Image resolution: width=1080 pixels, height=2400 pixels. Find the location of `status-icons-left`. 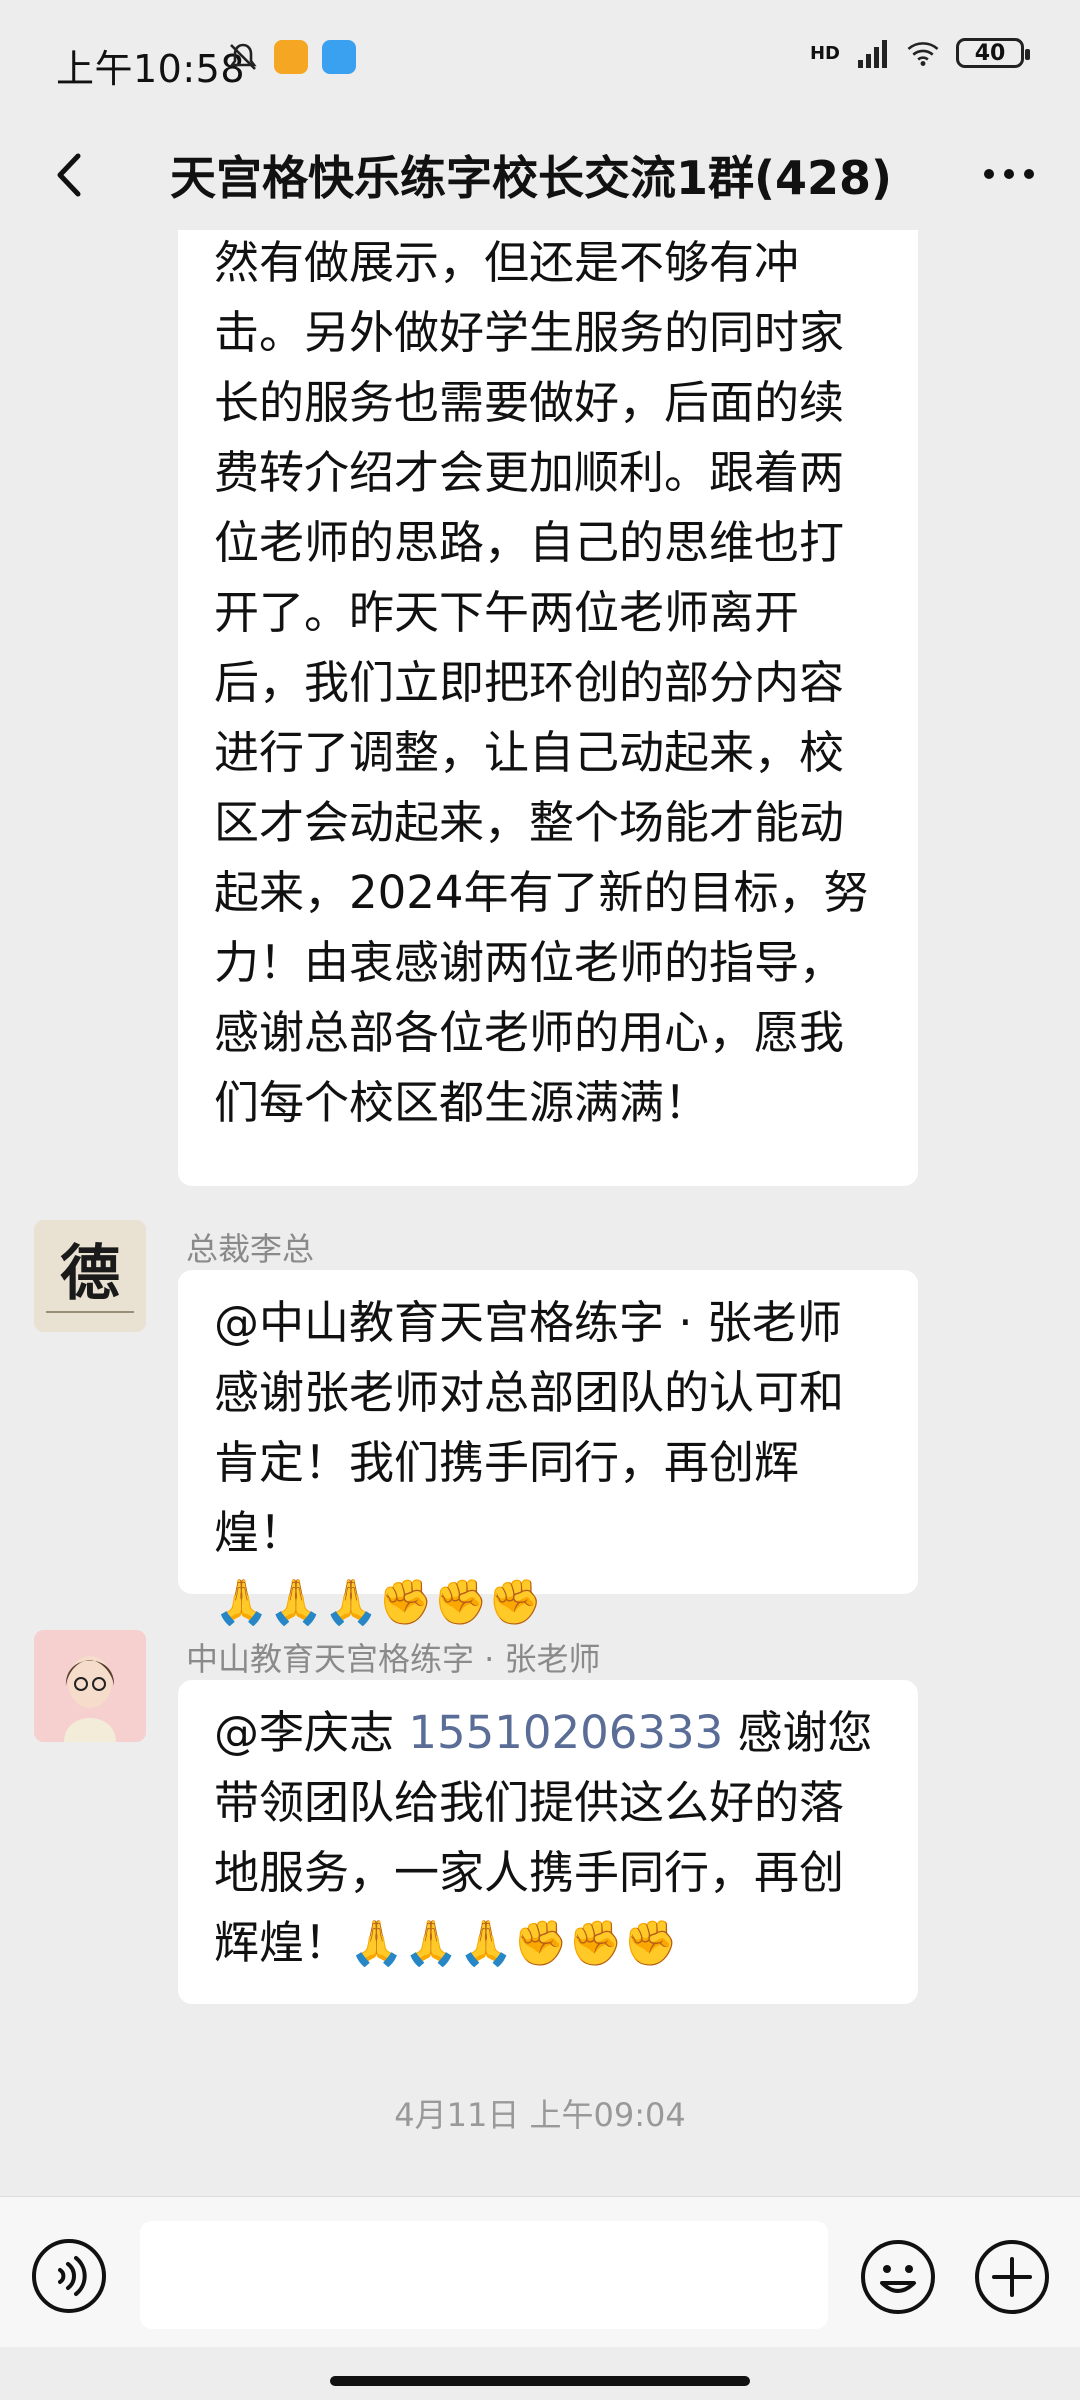

status-icons-left is located at coordinates (291, 57).